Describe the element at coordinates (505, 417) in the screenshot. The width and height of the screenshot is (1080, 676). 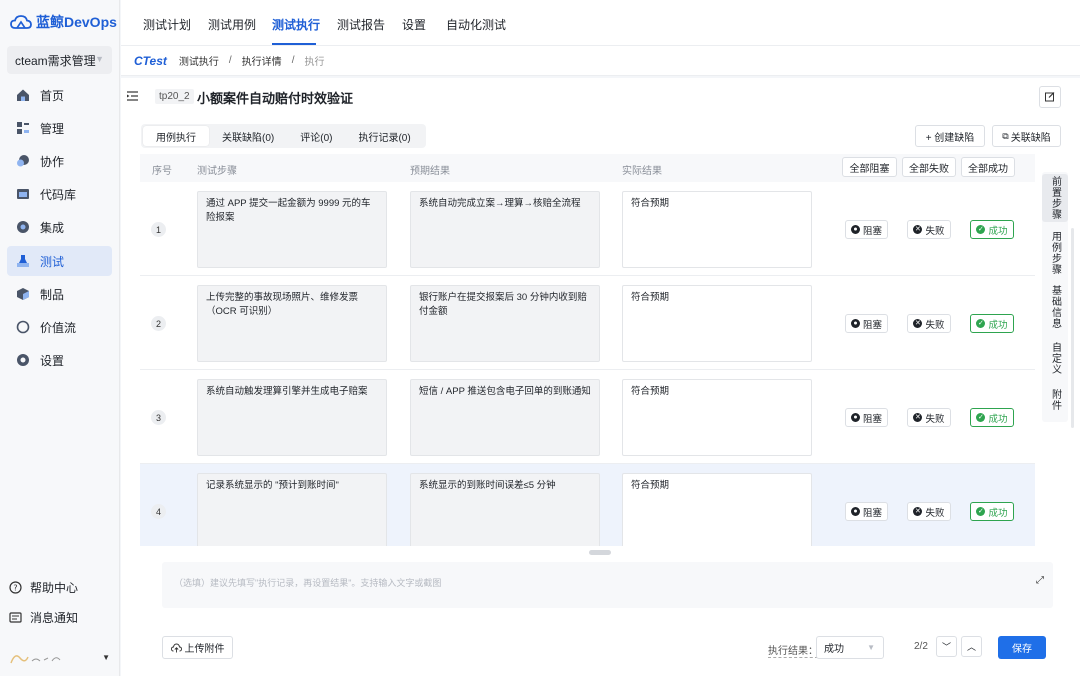
I see `expected-text: 短信 / APP 推送包含电子回单的到账通知` at that location.